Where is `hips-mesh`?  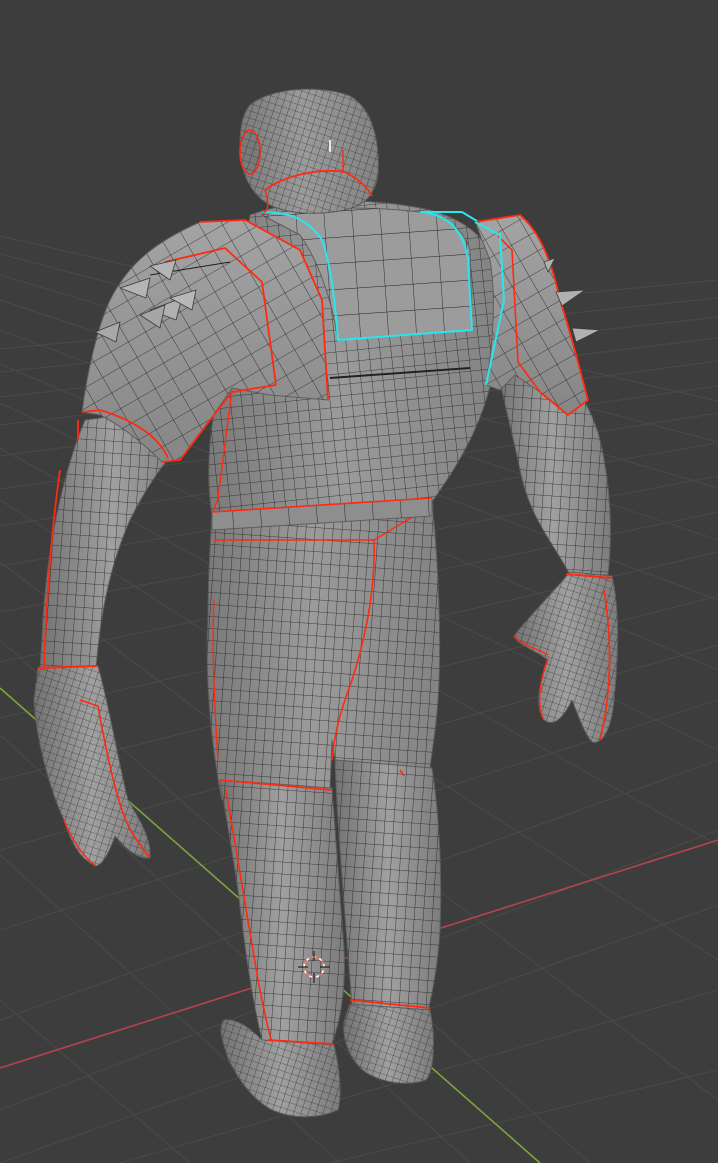 hips-mesh is located at coordinates (323, 649).